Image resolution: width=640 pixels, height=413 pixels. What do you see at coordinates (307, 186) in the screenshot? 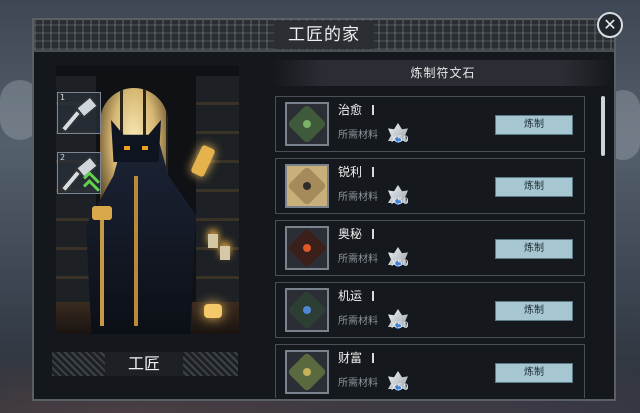
I see `rune-sharp-icon` at bounding box center [307, 186].